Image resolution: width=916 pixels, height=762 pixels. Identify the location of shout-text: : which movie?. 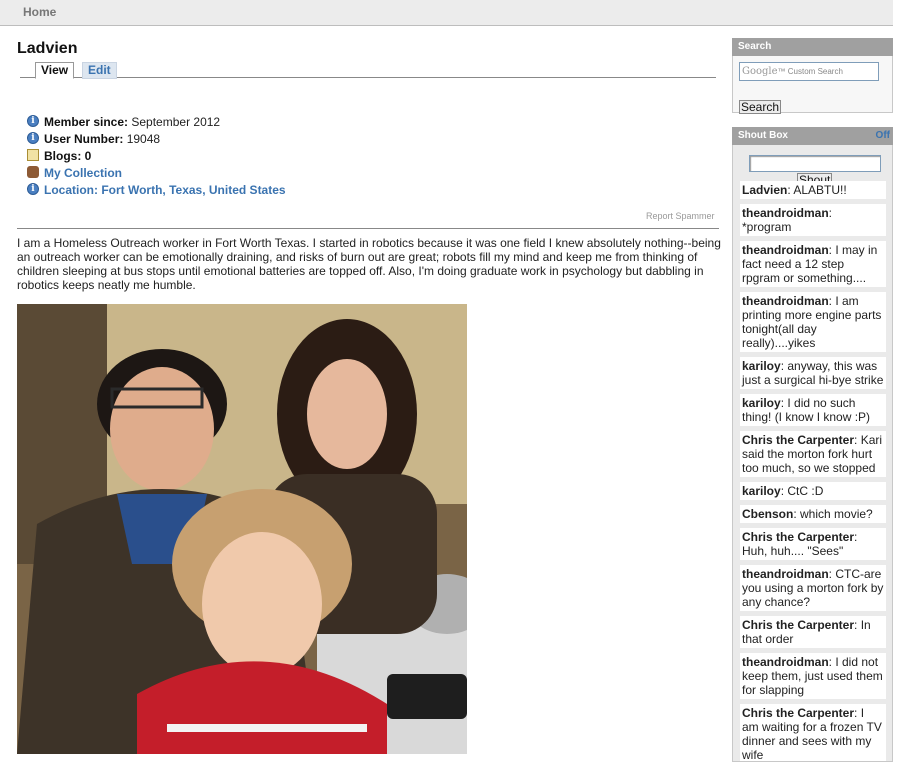
(833, 514).